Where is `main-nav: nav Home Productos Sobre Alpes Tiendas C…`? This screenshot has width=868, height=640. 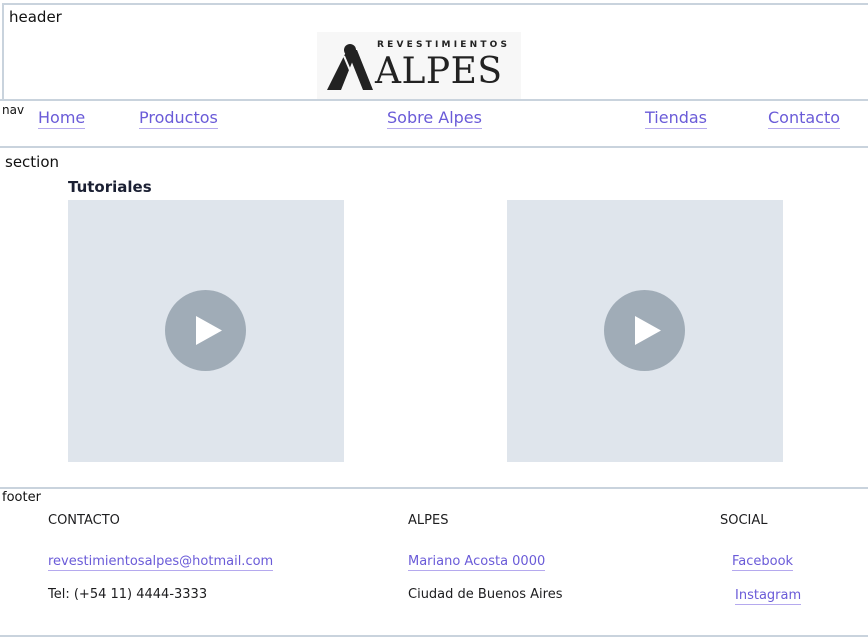
main-nav: nav Home Productos Sobre Alpes Tiendas C… is located at coordinates (434, 123).